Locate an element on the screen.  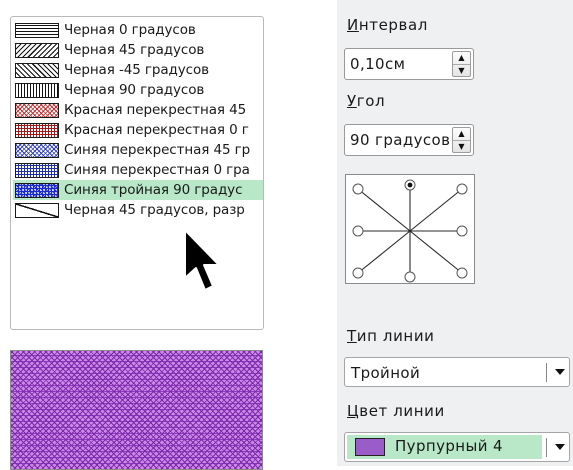
hatch-list-item-label: Черная 45 градусов is located at coordinates (134, 50).